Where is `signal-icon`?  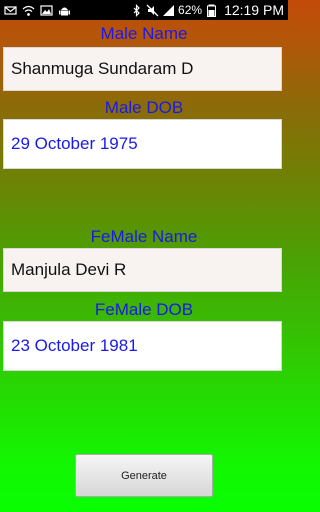 signal-icon is located at coordinates (168, 10).